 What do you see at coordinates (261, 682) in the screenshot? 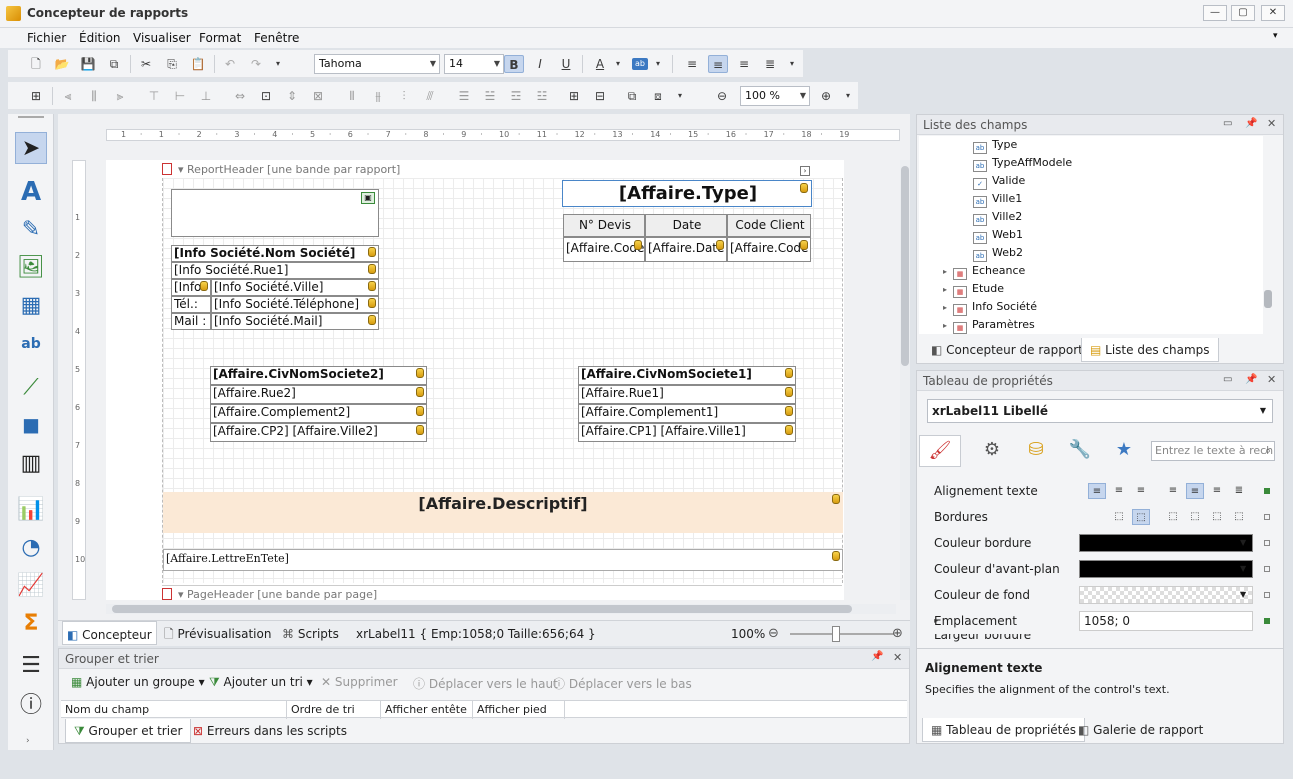
I see `add-sort-button: ⧩ Ajouter un tri ▾` at bounding box center [261, 682].